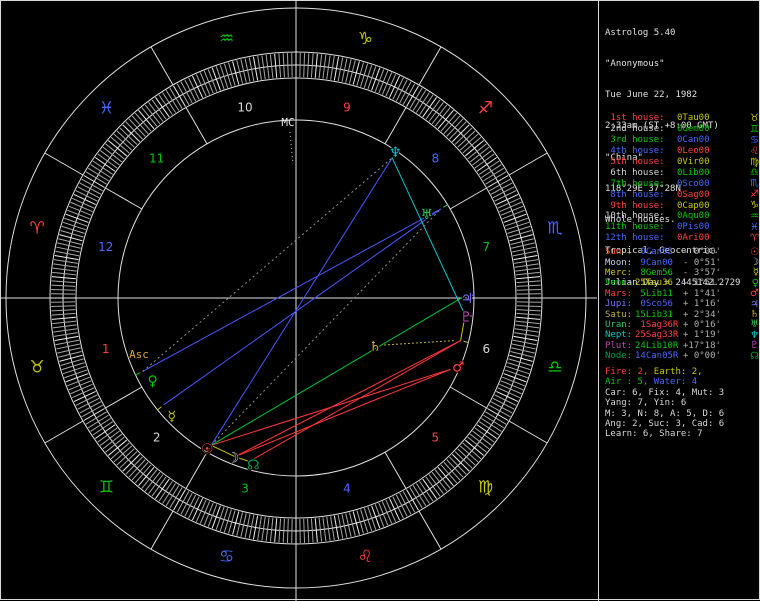 This screenshot has width=760, height=601. Describe the element at coordinates (682, 151) in the screenshot. I see `house-row: 4th house:0Leo00♌` at that location.